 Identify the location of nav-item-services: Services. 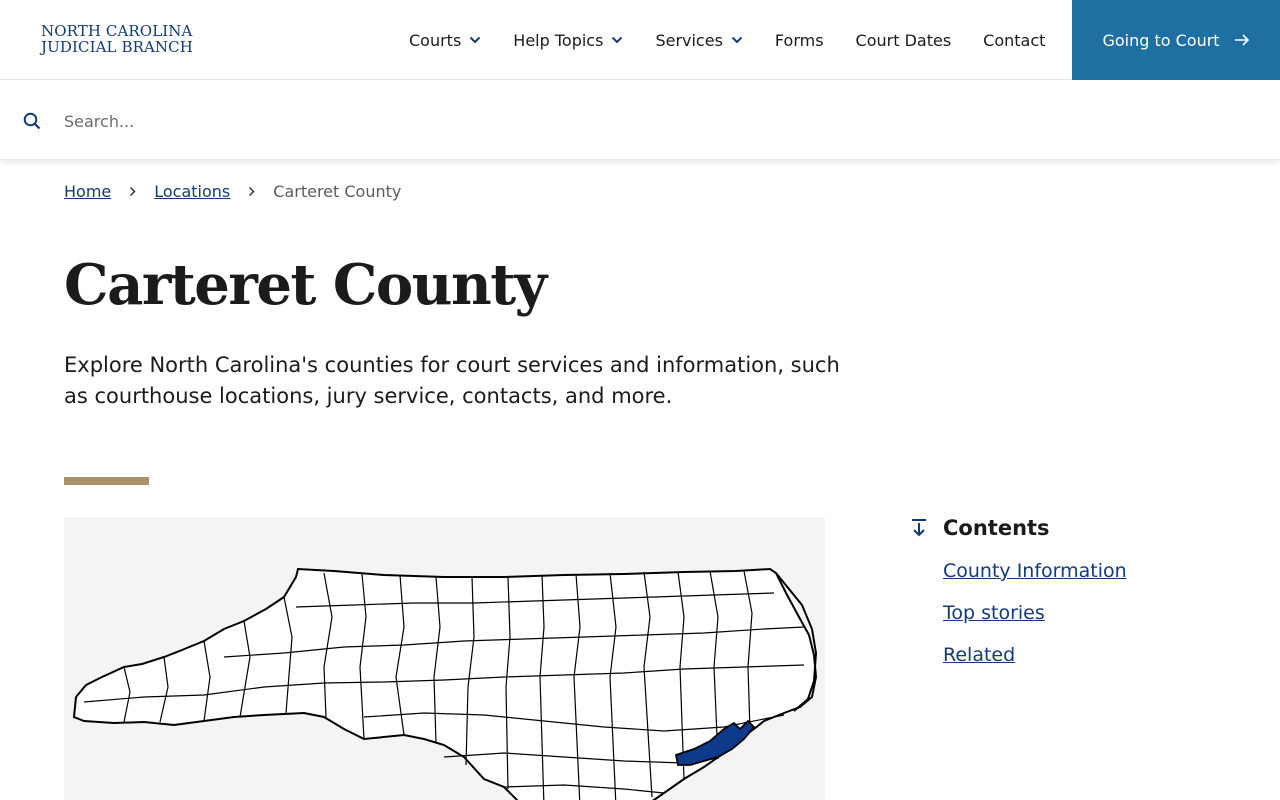
(698, 40).